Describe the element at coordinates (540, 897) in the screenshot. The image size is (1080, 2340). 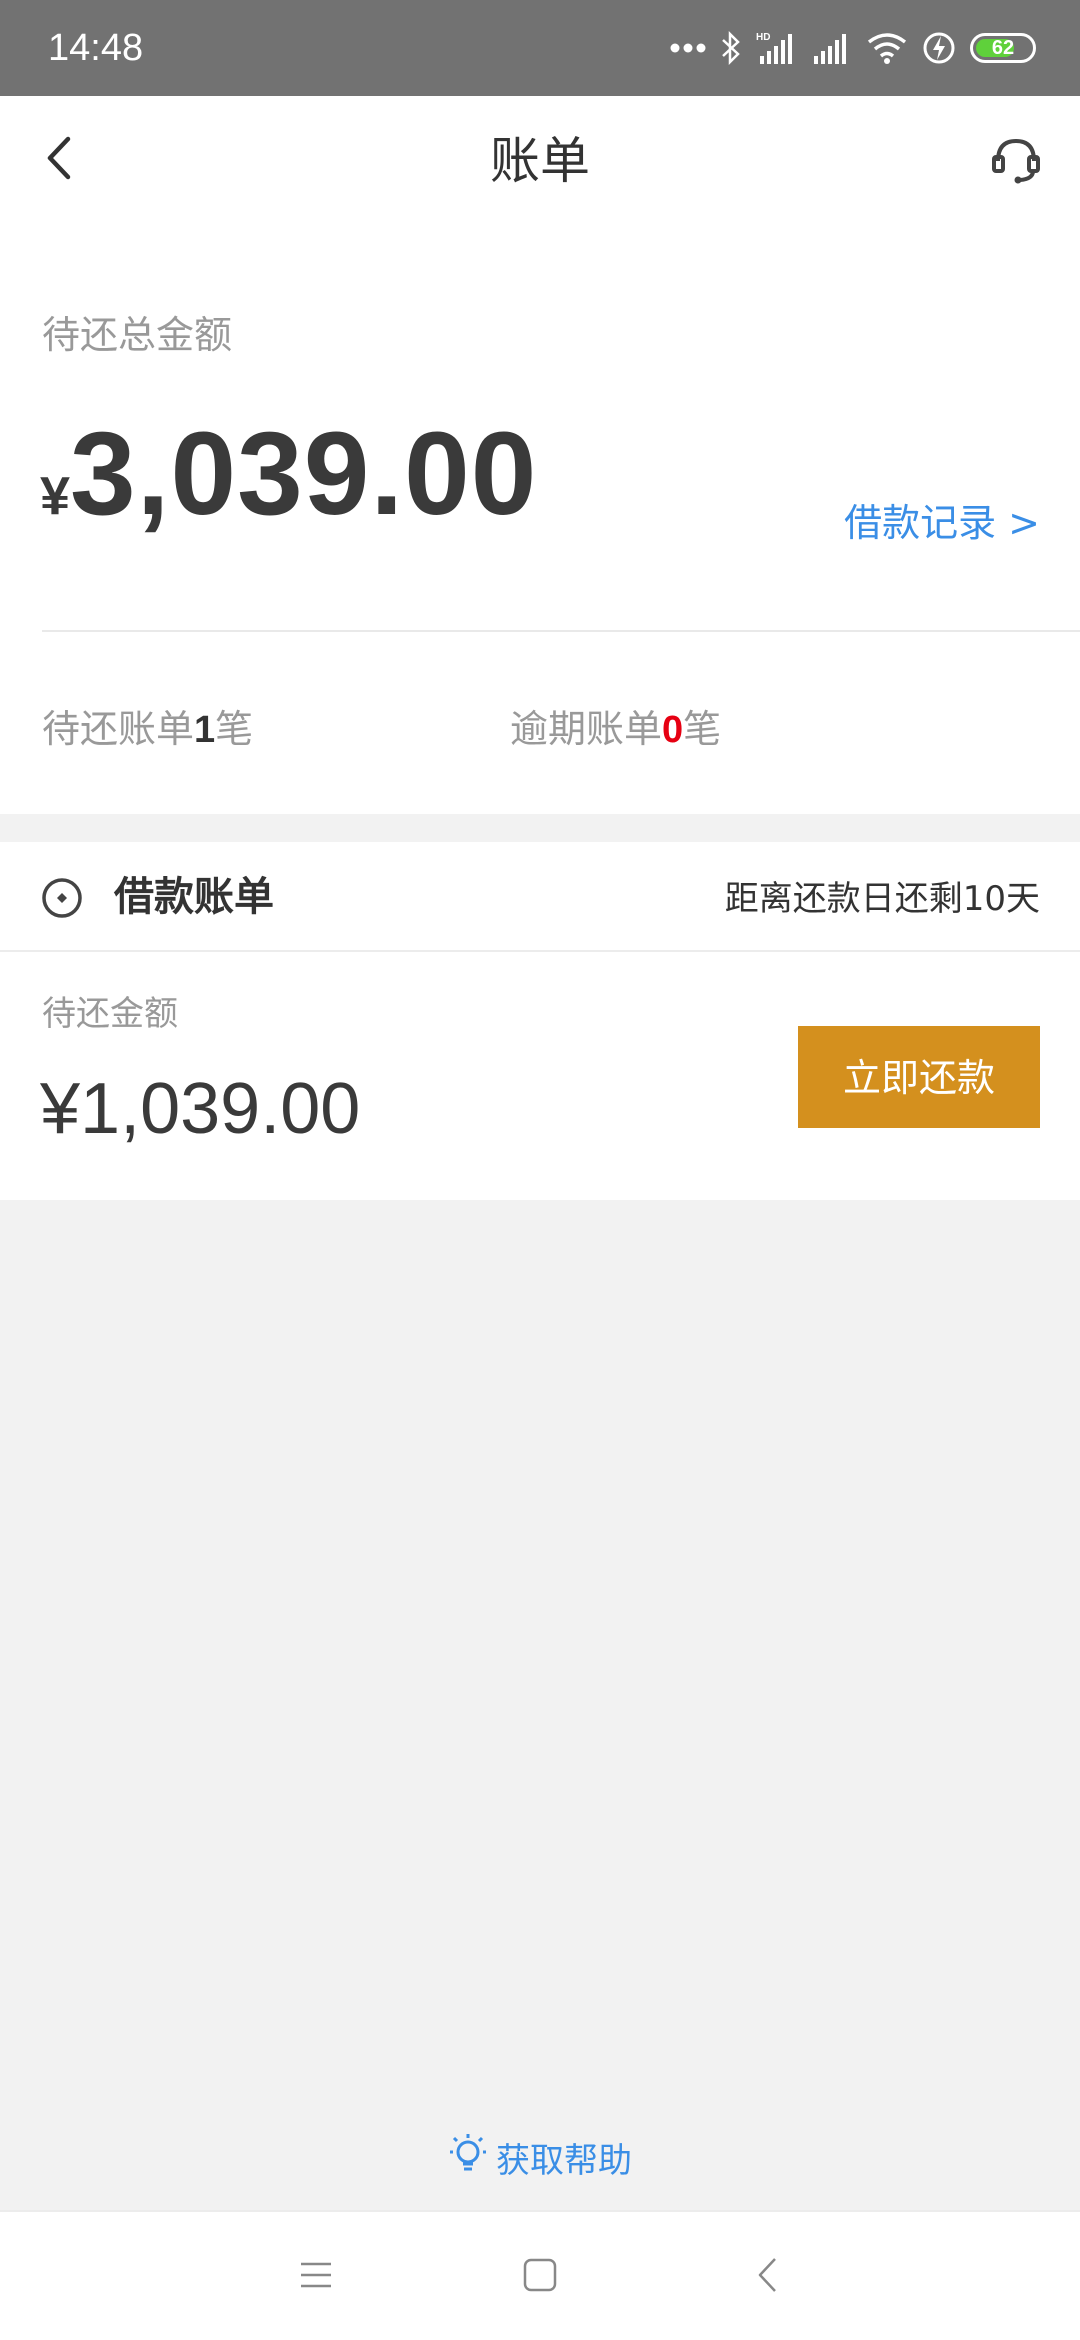
I see `loan-bill-header: 借款账单 距离还款日还剩10天` at that location.